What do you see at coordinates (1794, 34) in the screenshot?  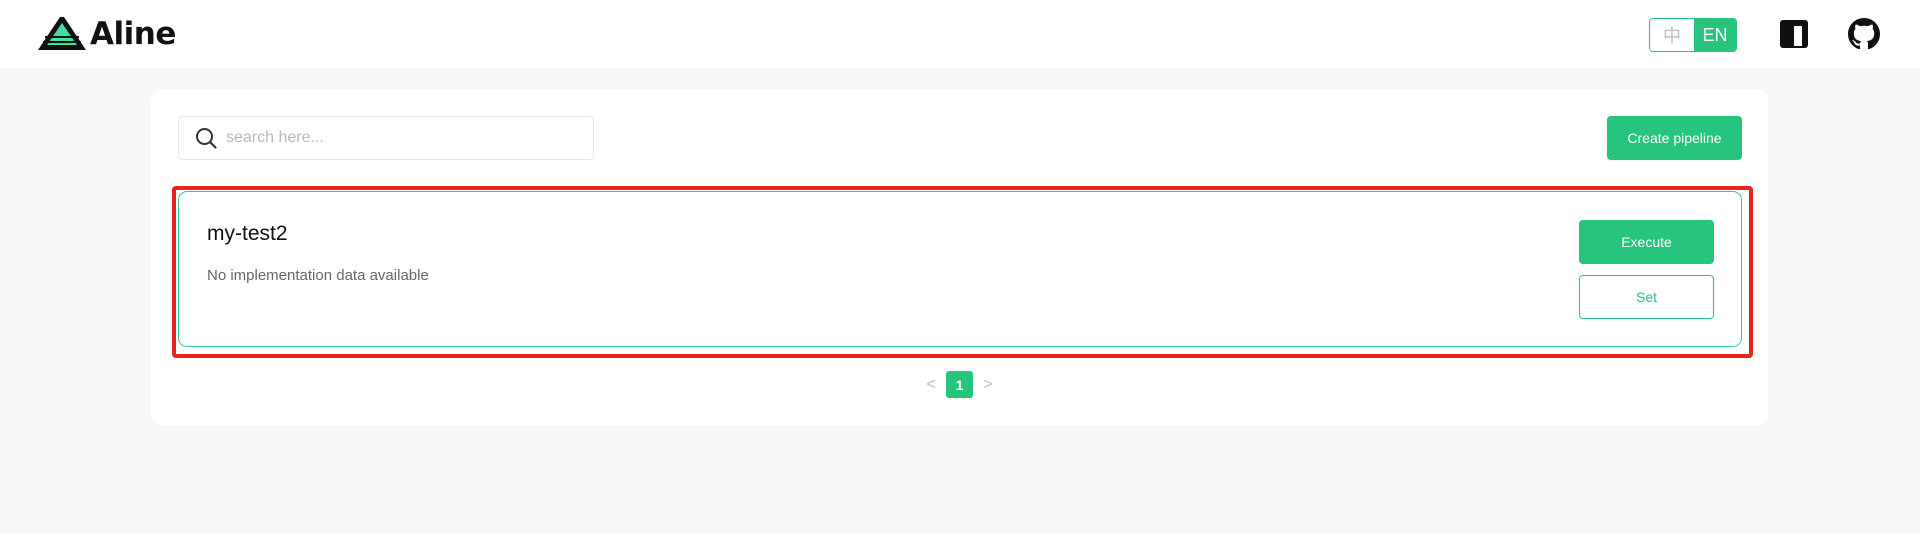 I see `npm-icon` at bounding box center [1794, 34].